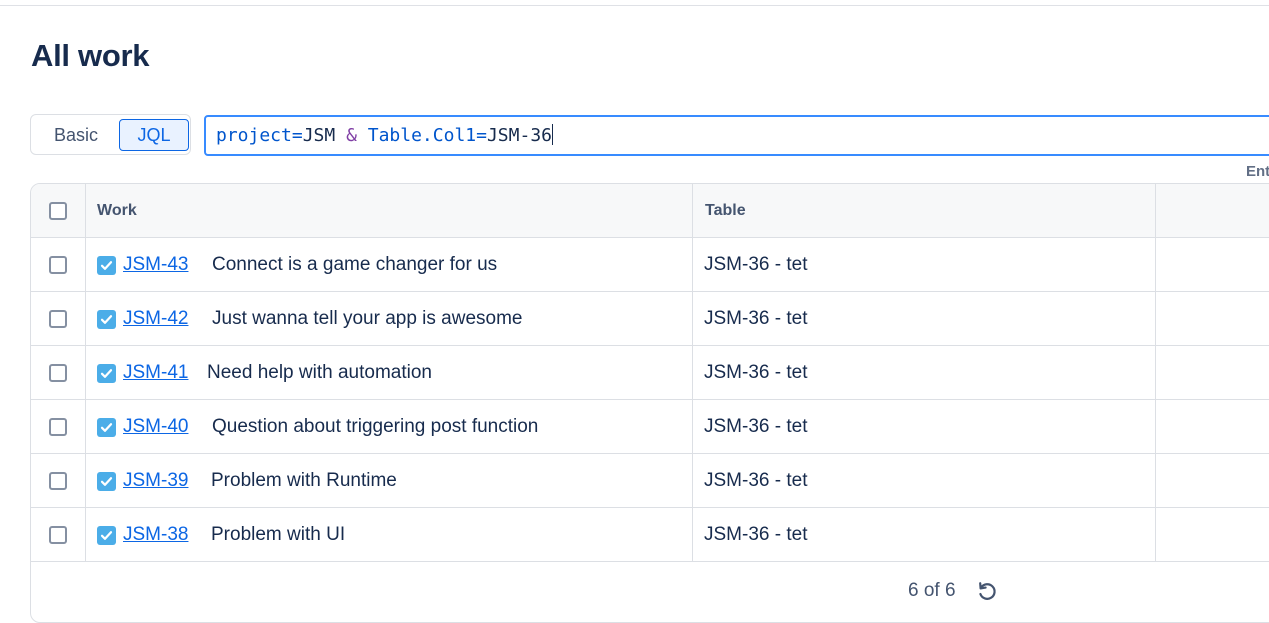 The width and height of the screenshot is (1269, 623). I want to click on table-row: JSM-39 Problem with Runtime JSM-36 - tet, so click(650, 481).